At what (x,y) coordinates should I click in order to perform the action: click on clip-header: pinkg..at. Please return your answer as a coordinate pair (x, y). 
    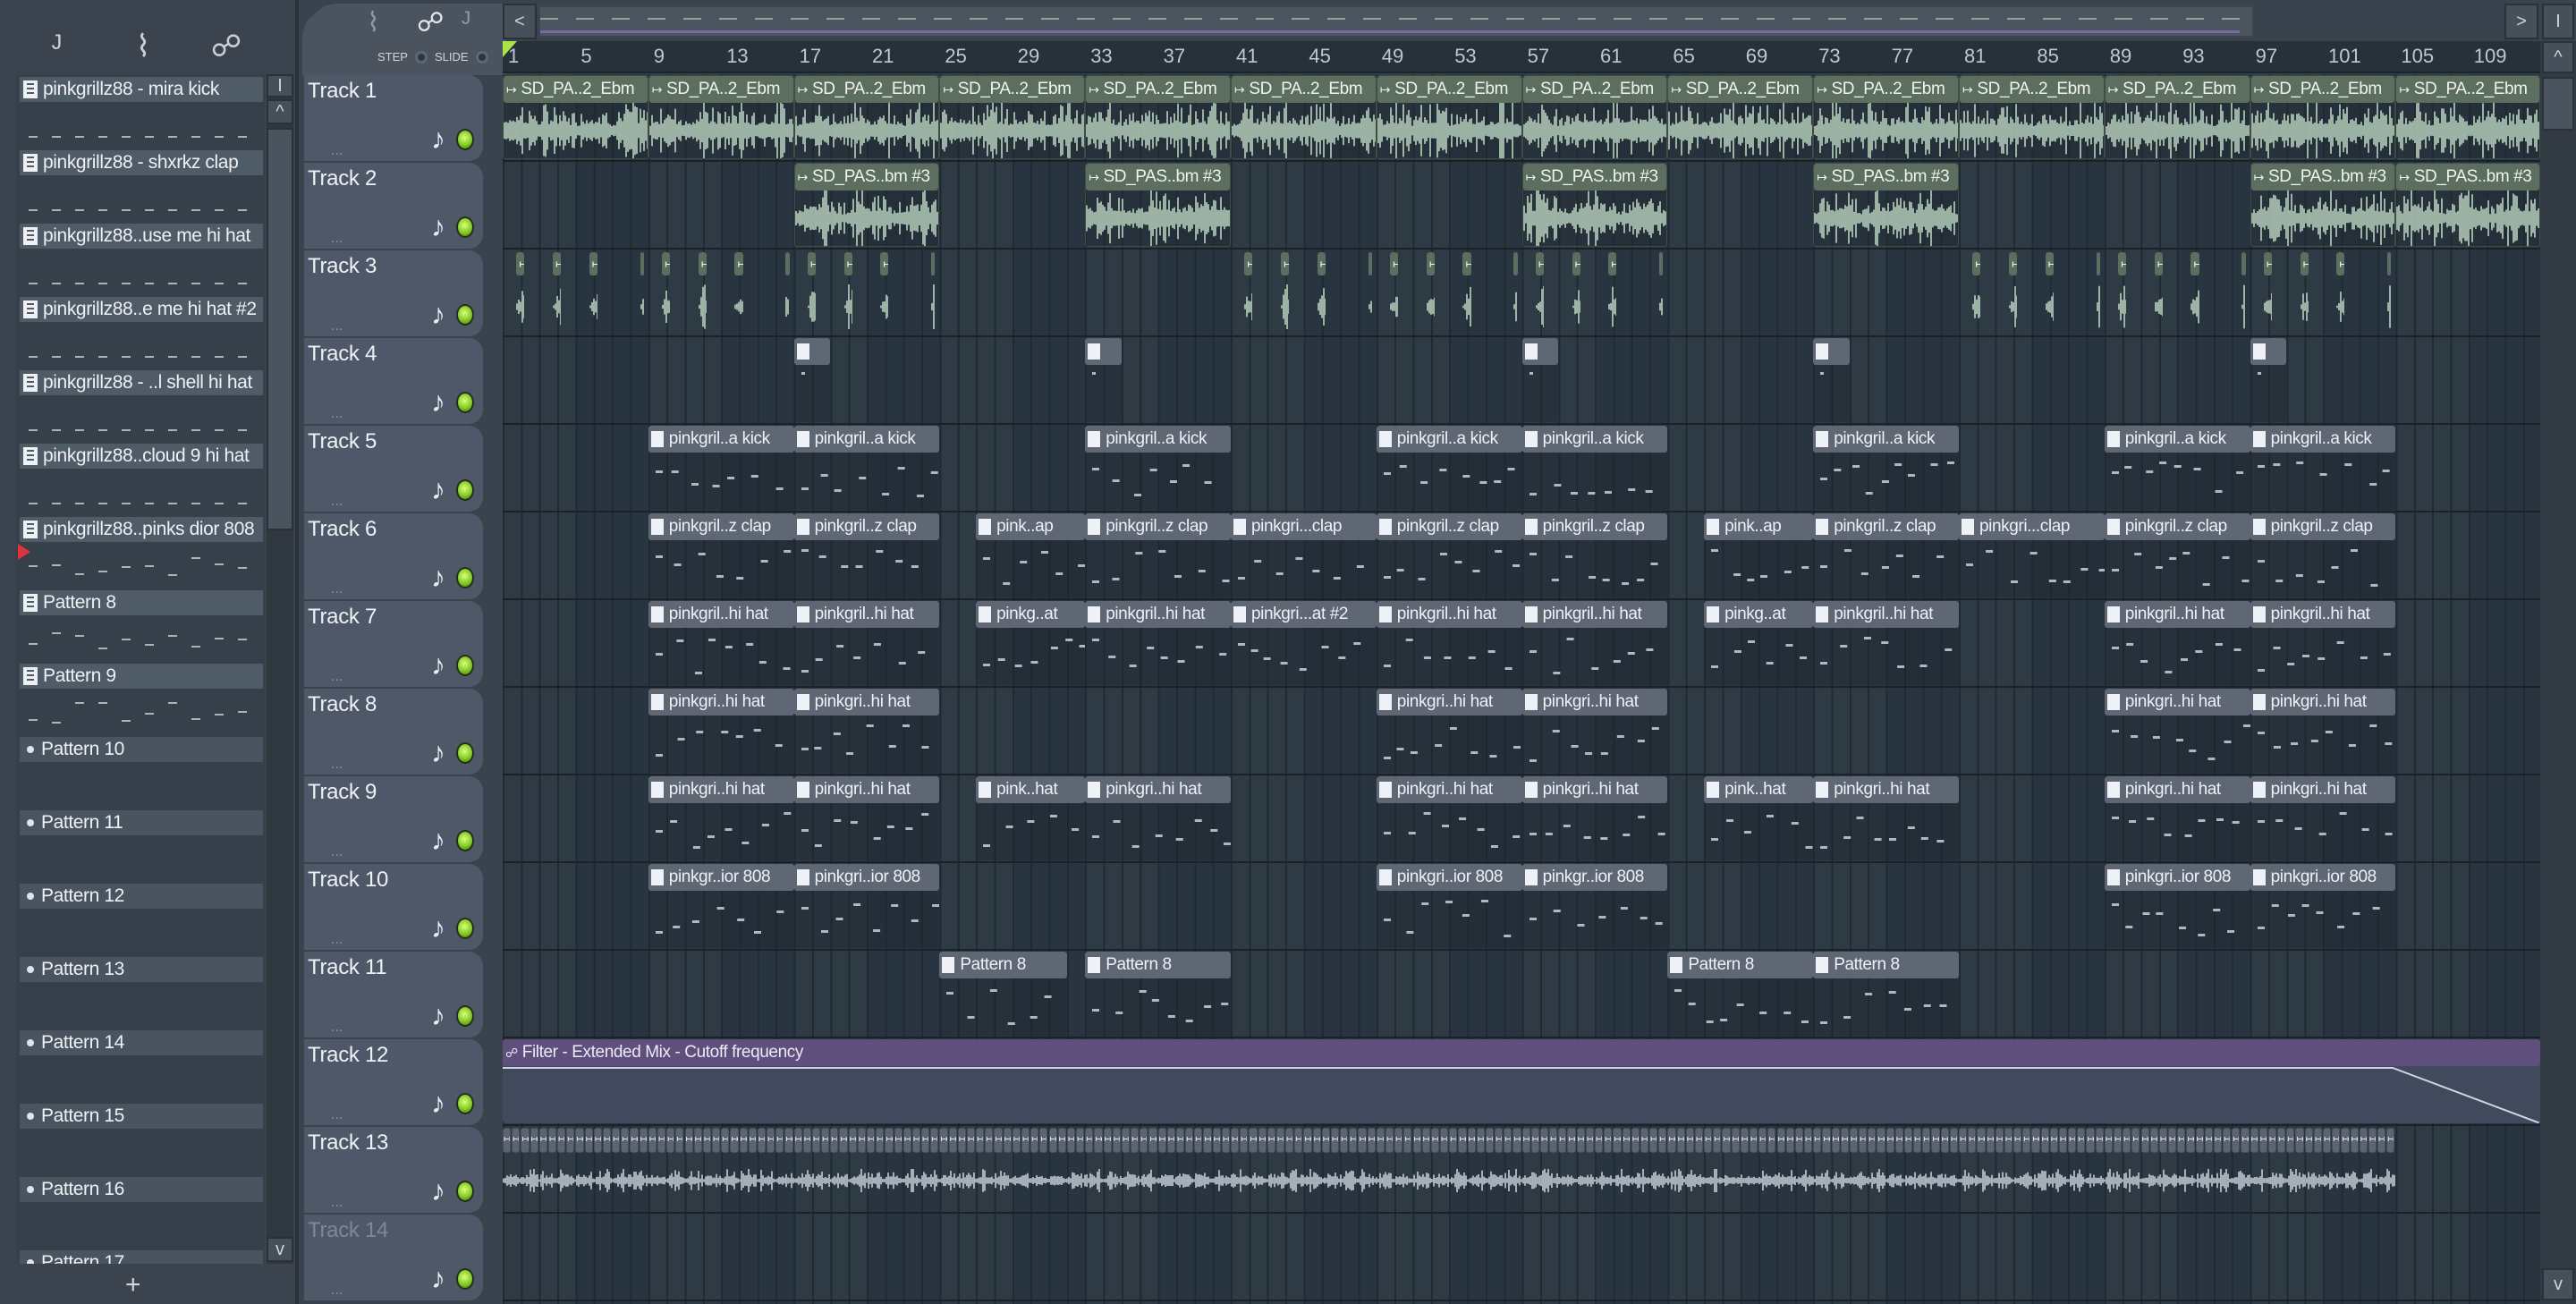
    Looking at the image, I should click on (1759, 615).